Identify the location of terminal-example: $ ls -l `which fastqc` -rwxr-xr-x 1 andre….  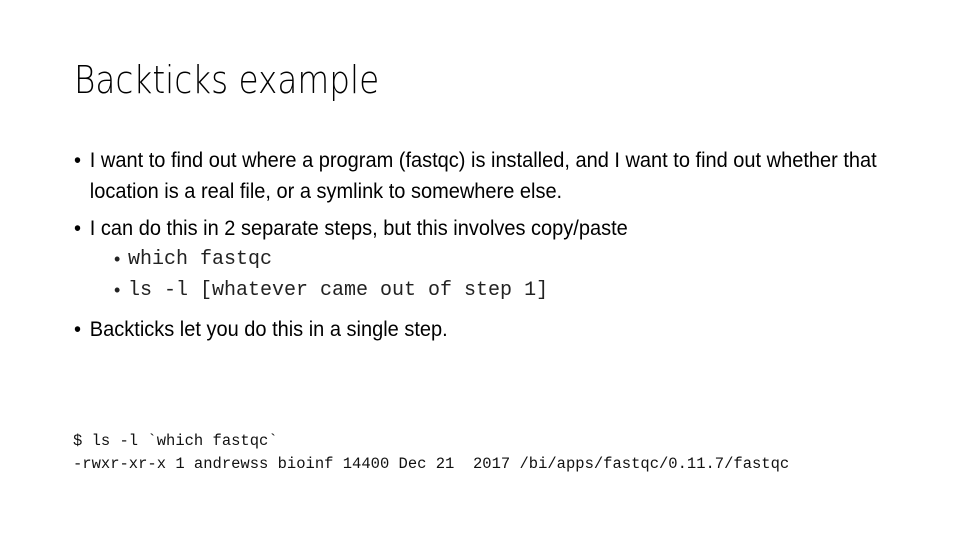
(431, 453).